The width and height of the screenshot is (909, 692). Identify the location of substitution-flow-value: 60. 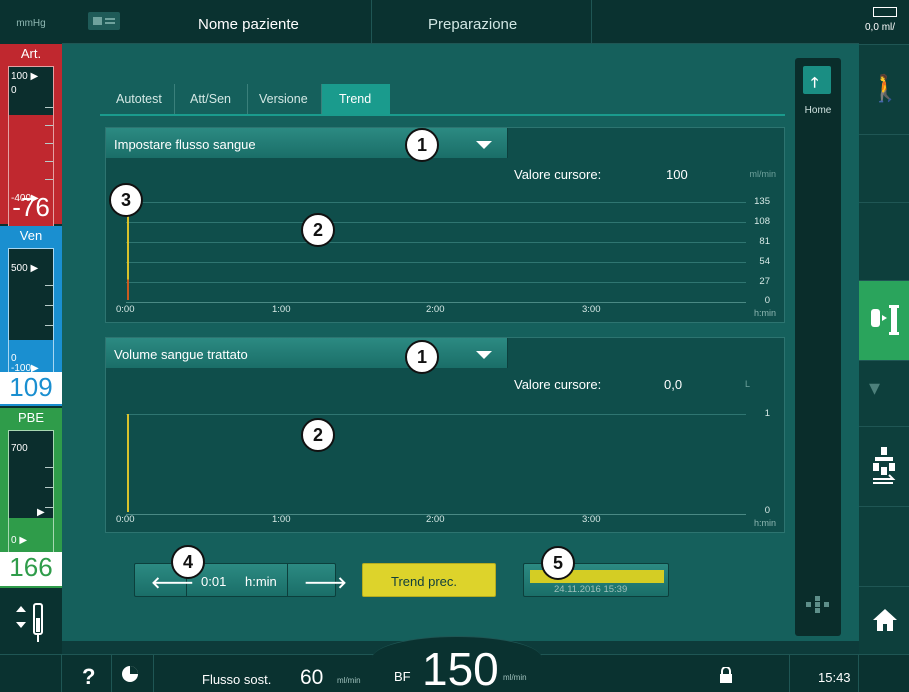
(312, 677).